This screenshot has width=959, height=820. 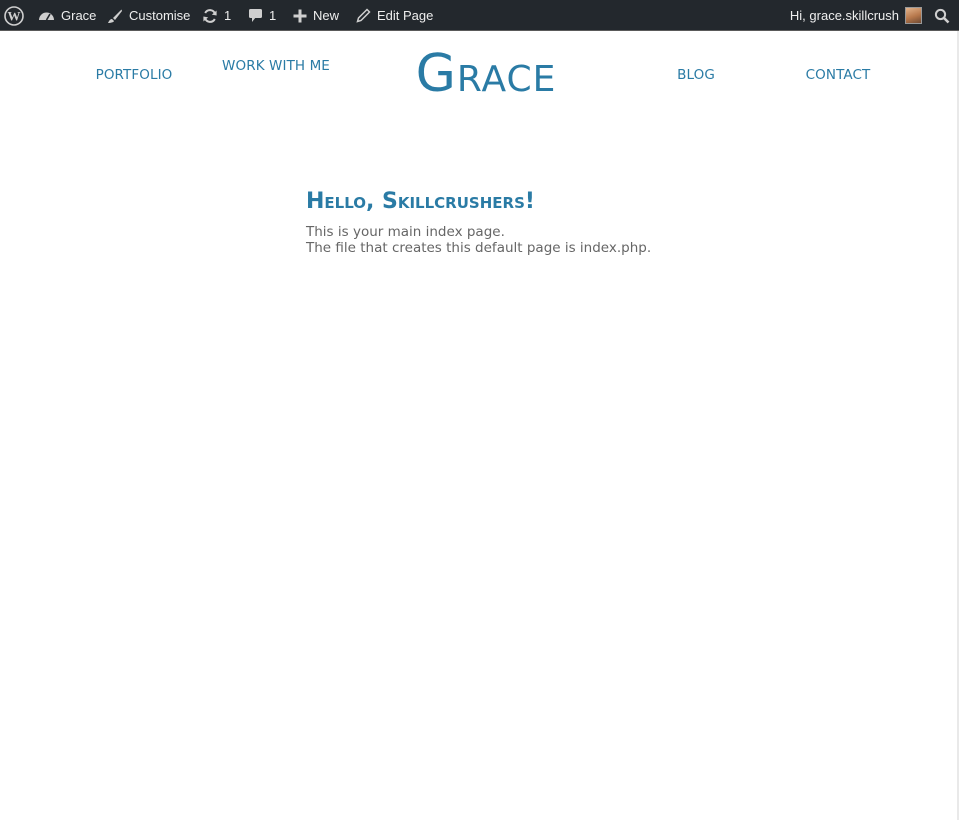 I want to click on comment-icon, so click(x=255, y=15).